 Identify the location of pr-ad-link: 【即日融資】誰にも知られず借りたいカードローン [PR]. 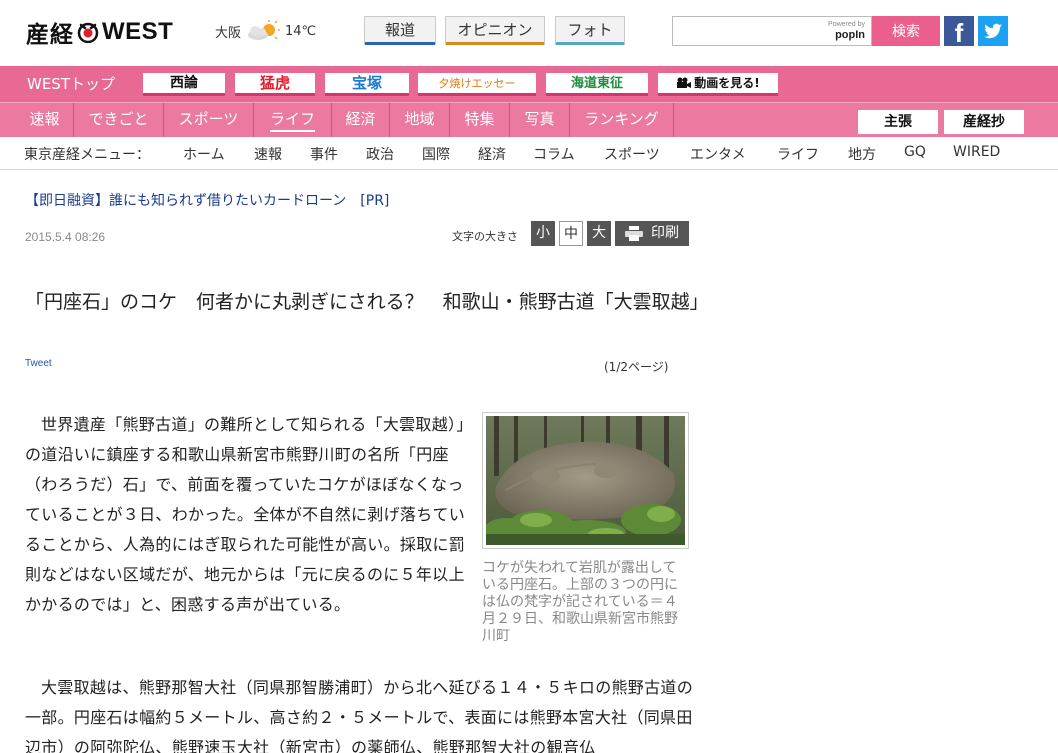
(207, 200).